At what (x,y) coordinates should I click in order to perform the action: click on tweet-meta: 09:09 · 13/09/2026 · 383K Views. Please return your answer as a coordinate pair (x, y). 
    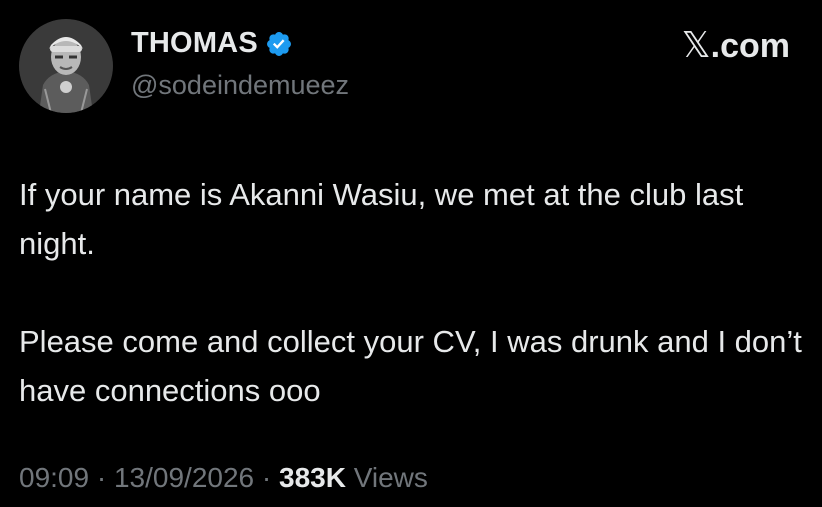
    Looking at the image, I should click on (223, 478).